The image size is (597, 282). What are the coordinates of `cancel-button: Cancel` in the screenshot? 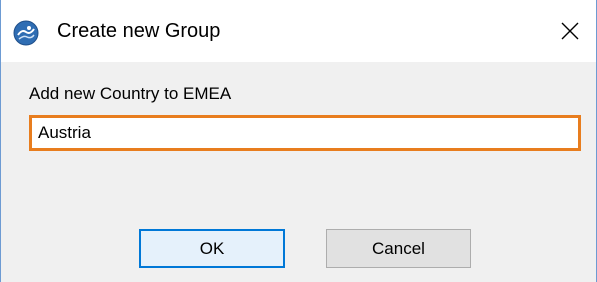 It's located at (398, 248).